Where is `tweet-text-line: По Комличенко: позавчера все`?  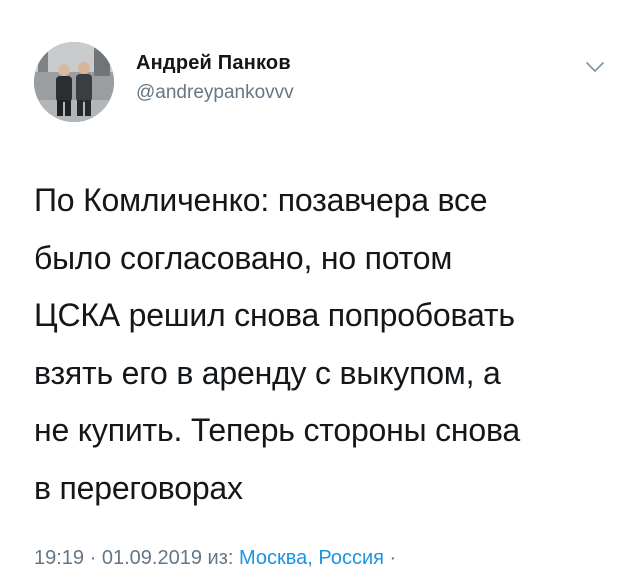
tweet-text-line: По Комличенко: позавчера все is located at coordinates (261, 200).